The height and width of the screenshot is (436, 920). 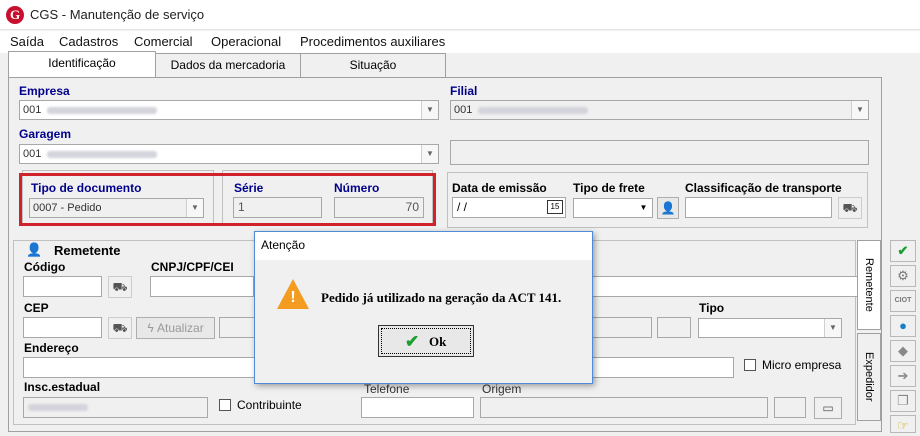 I want to click on cnpj-label: CNPJ/CPF/CEI, so click(x=192, y=267).